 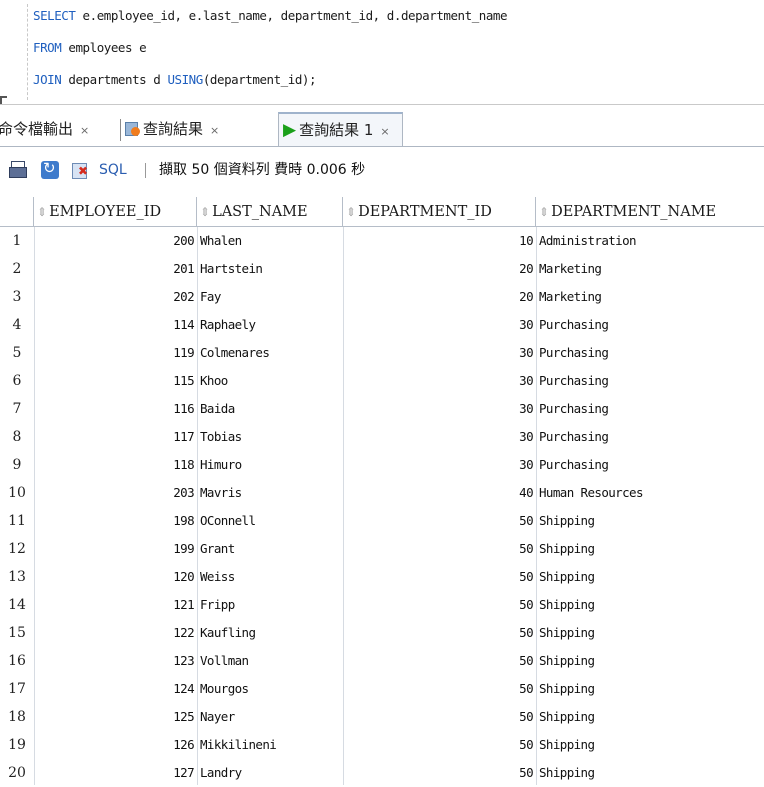 I want to click on row-number: 19, so click(x=17, y=745).